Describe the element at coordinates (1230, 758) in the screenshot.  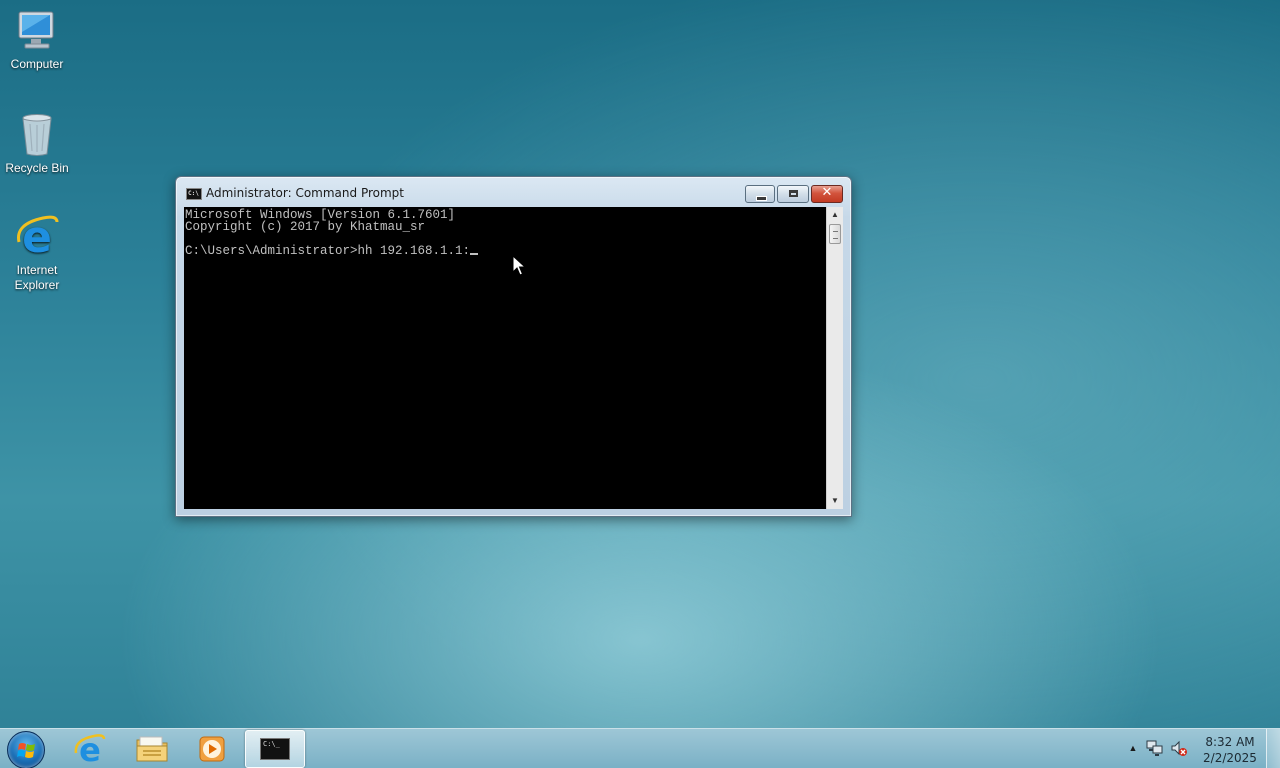
I see `clock-date: 2/2/2025` at that location.